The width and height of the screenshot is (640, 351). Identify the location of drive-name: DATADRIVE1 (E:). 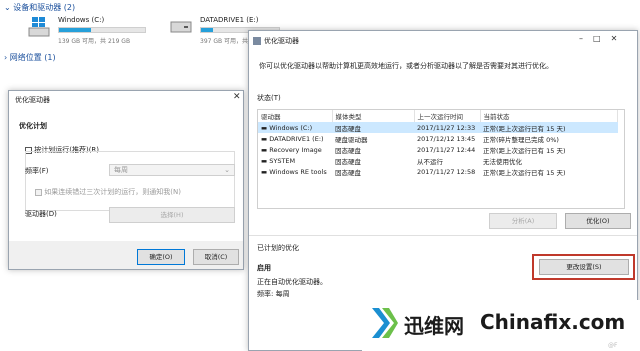
(296, 138).